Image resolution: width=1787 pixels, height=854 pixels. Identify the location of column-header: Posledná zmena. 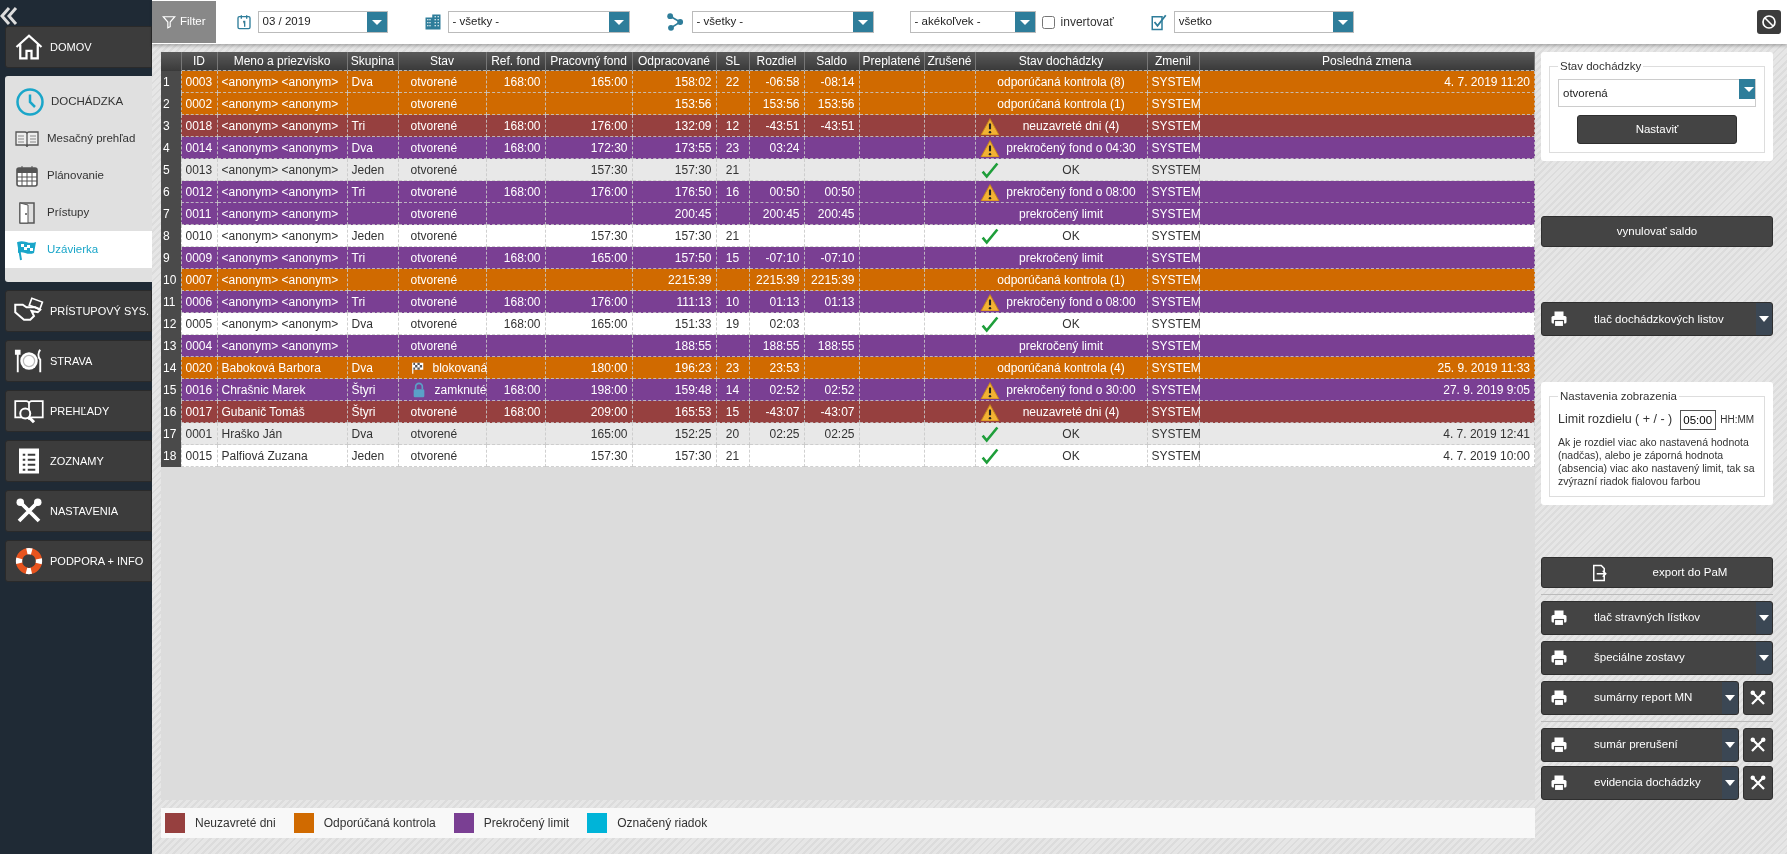
(1367, 61).